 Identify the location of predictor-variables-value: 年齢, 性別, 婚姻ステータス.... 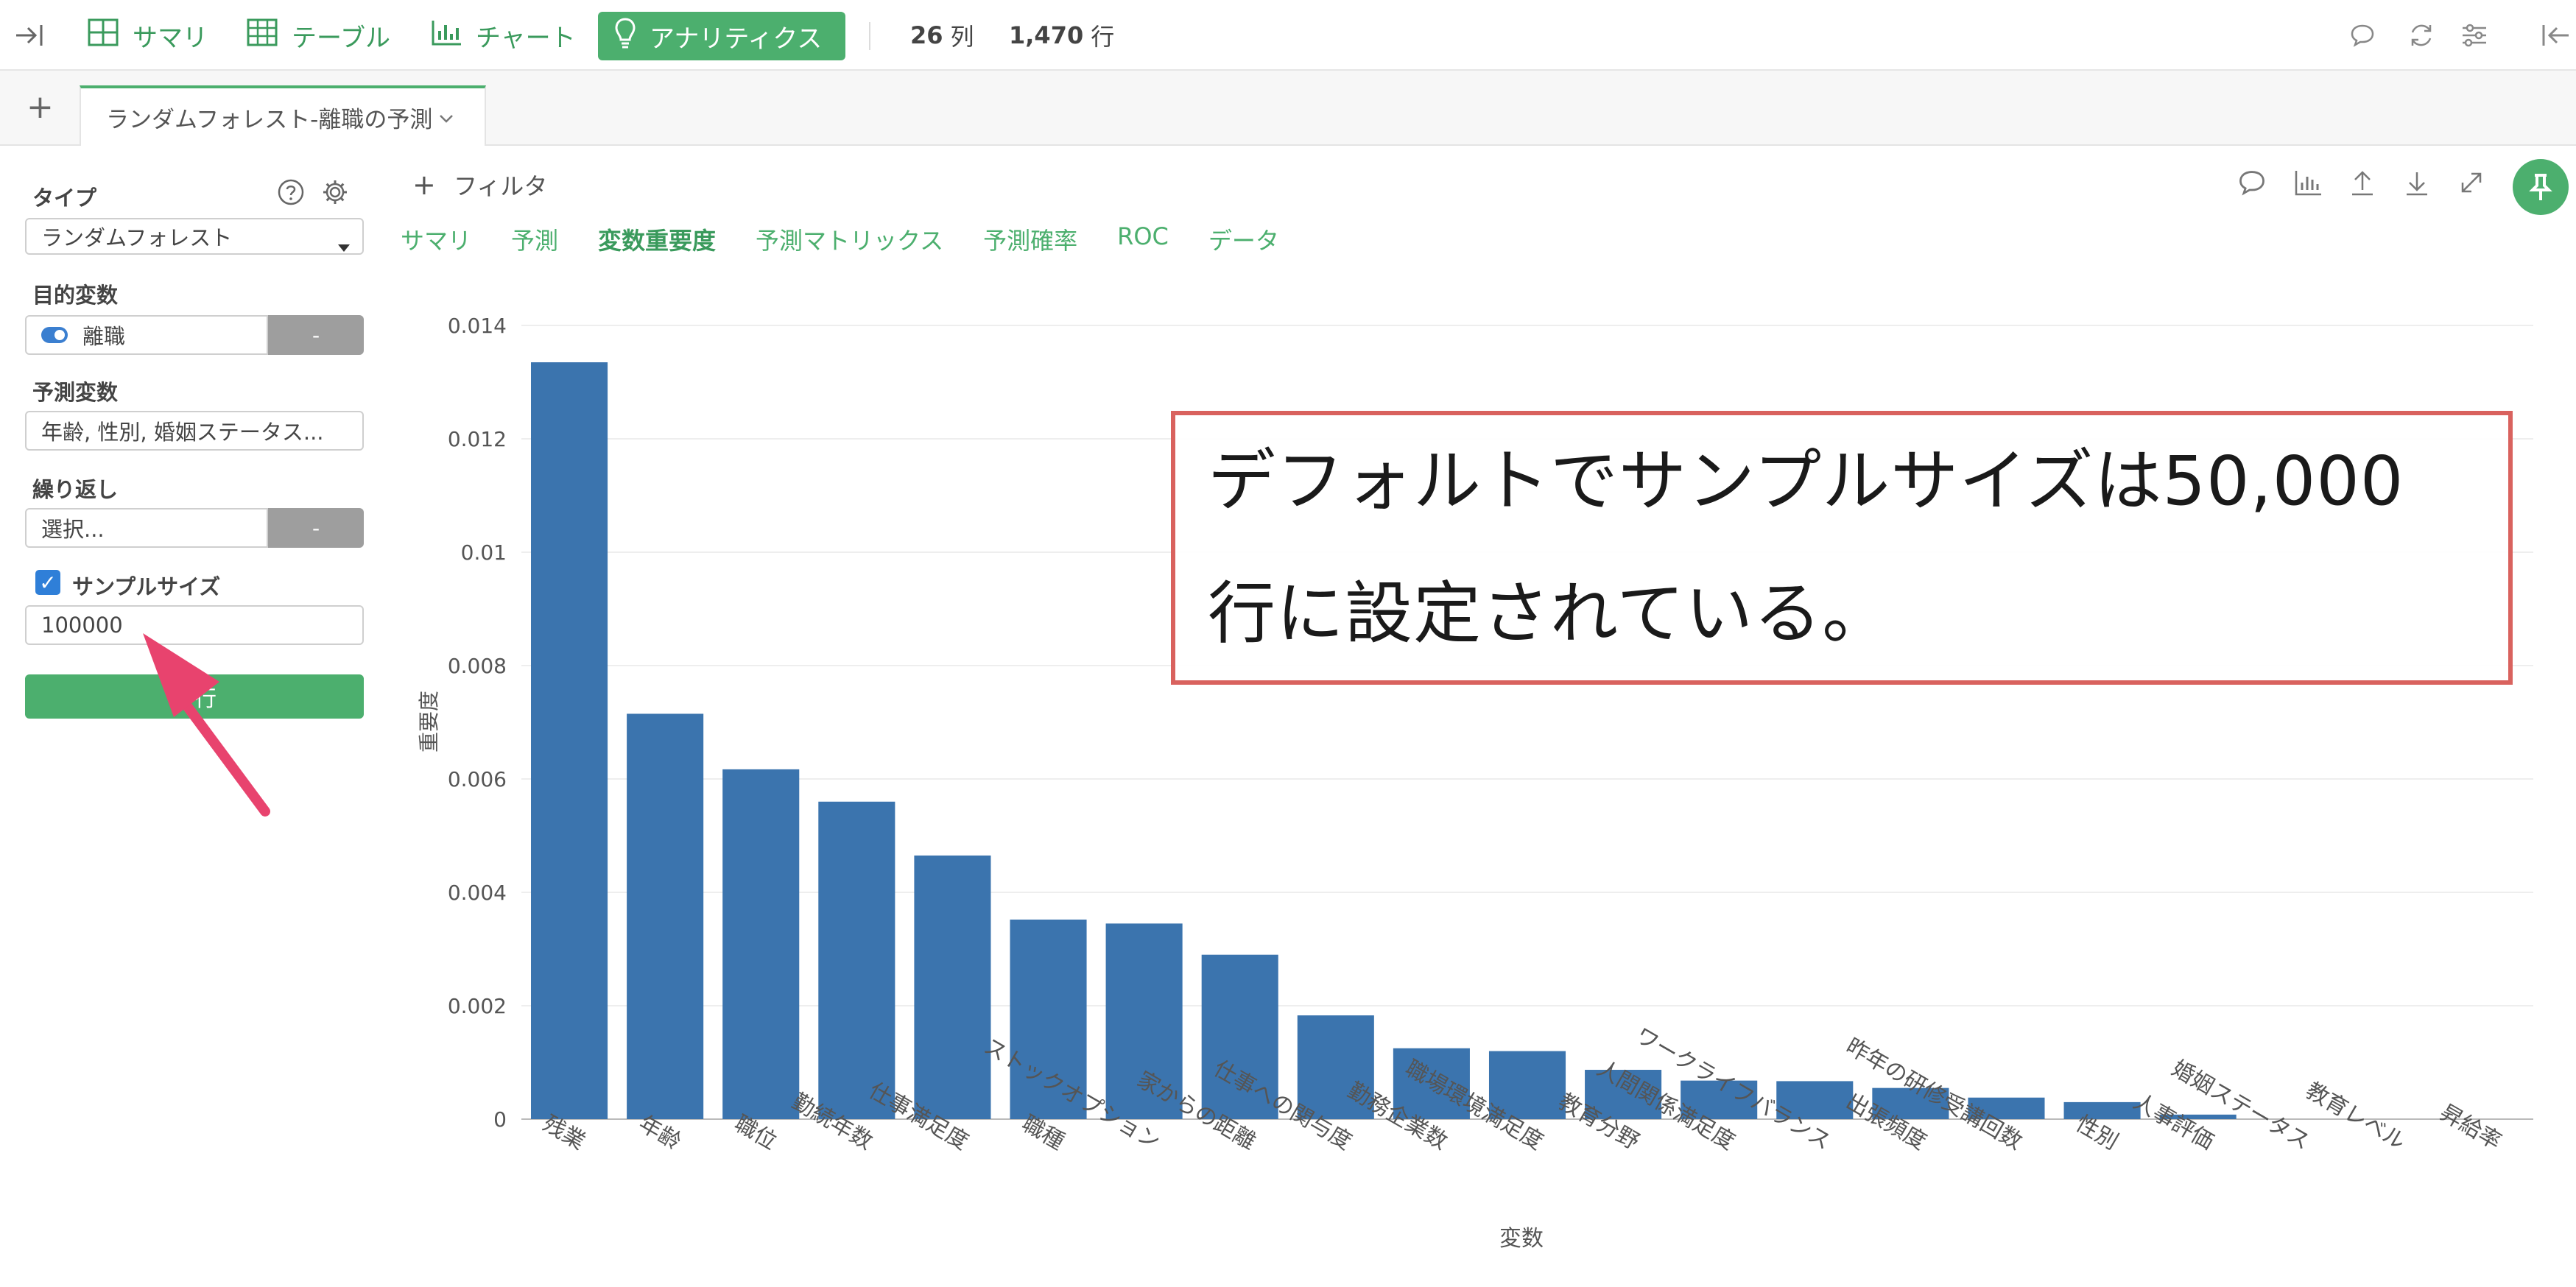
(182, 432).